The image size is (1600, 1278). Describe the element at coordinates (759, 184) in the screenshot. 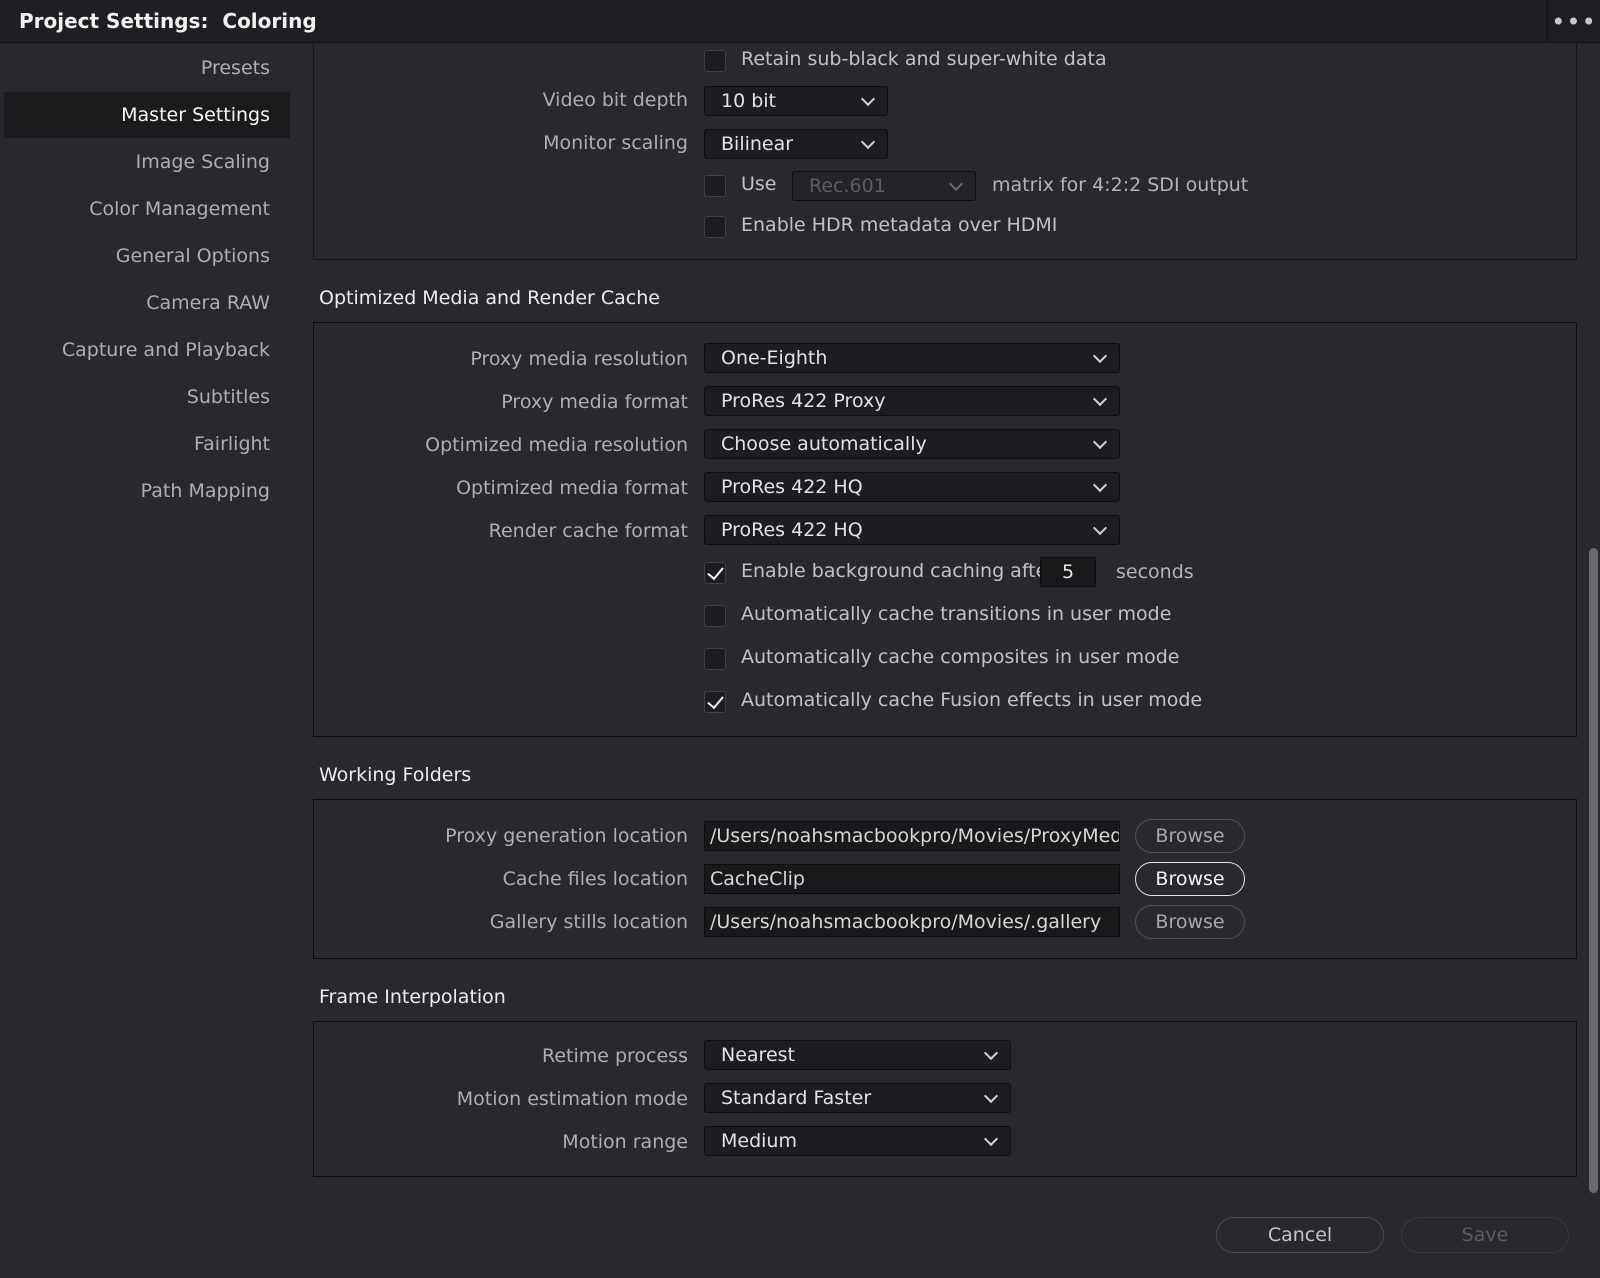

I see `use-matrix-label: Use` at that location.